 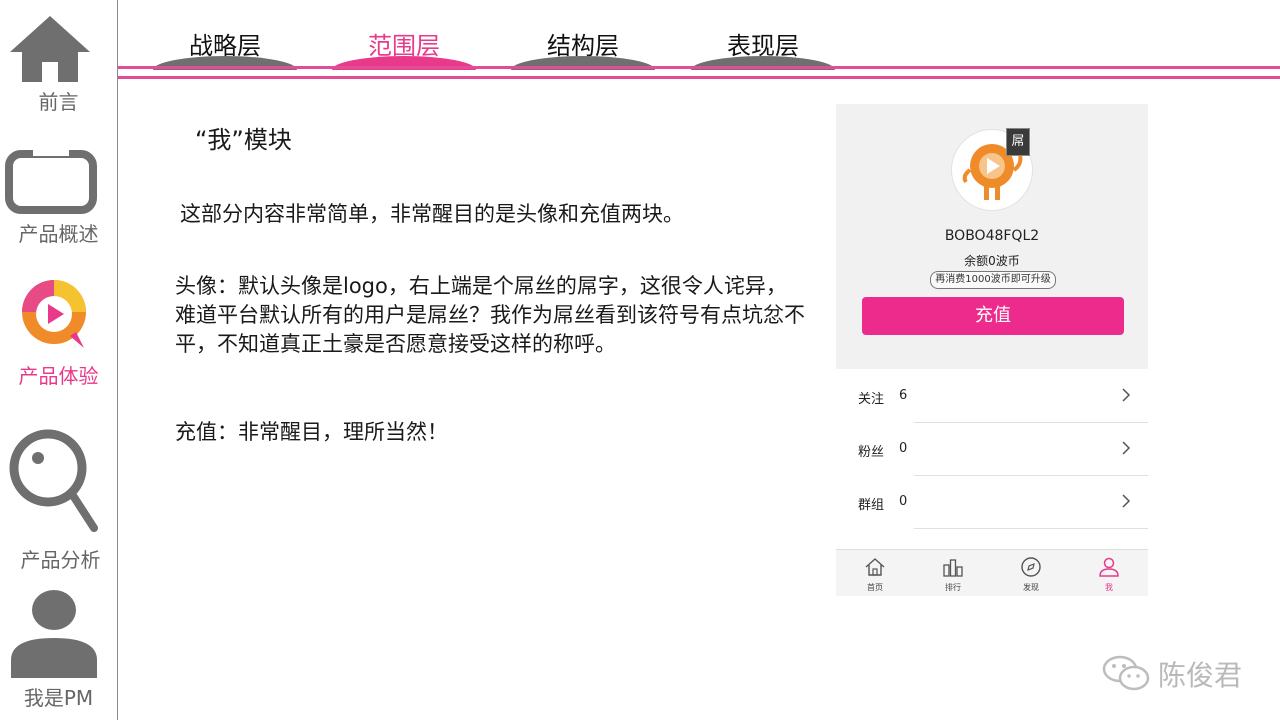 What do you see at coordinates (54, 314) in the screenshot?
I see `app-logo-icon` at bounding box center [54, 314].